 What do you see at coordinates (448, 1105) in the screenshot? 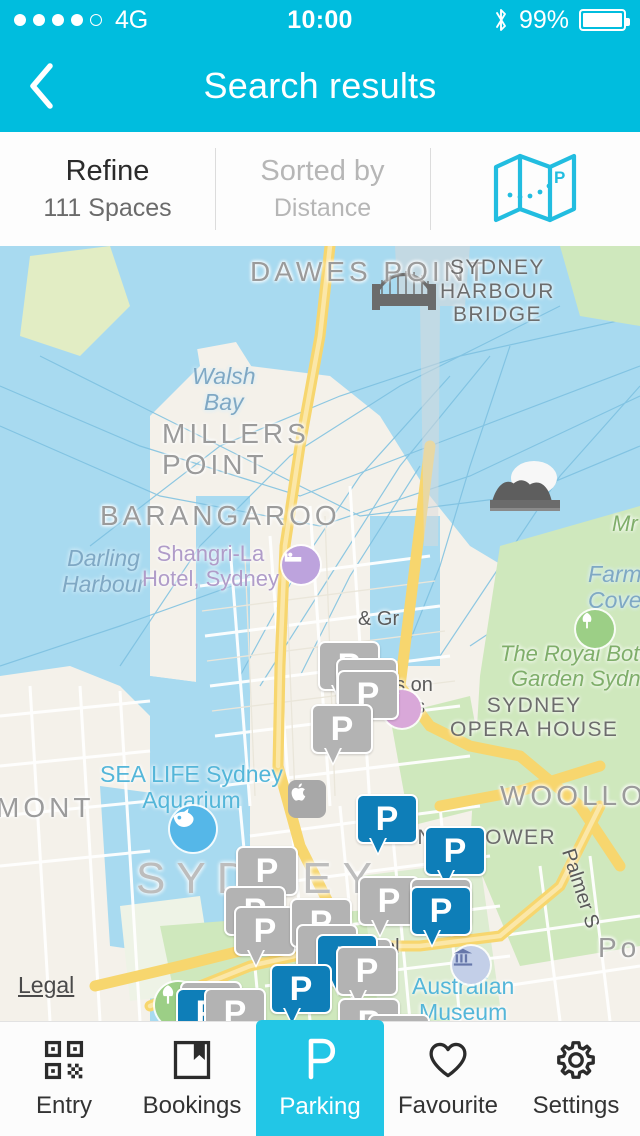
I see `tab-label-favourite: Favourite` at bounding box center [448, 1105].